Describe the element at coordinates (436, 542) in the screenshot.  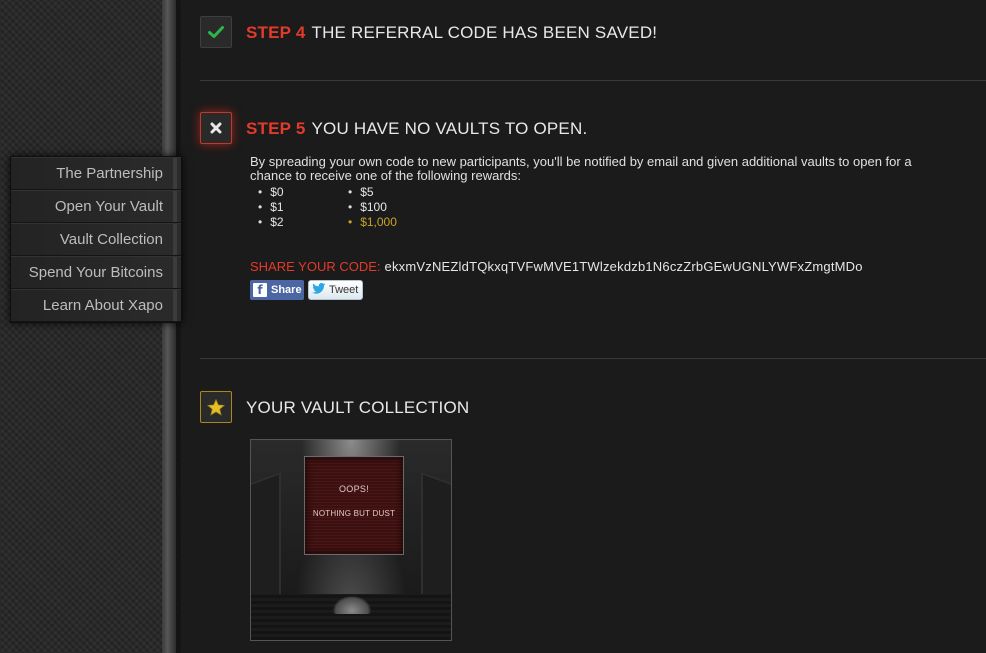
I see `vault-wall-right` at that location.